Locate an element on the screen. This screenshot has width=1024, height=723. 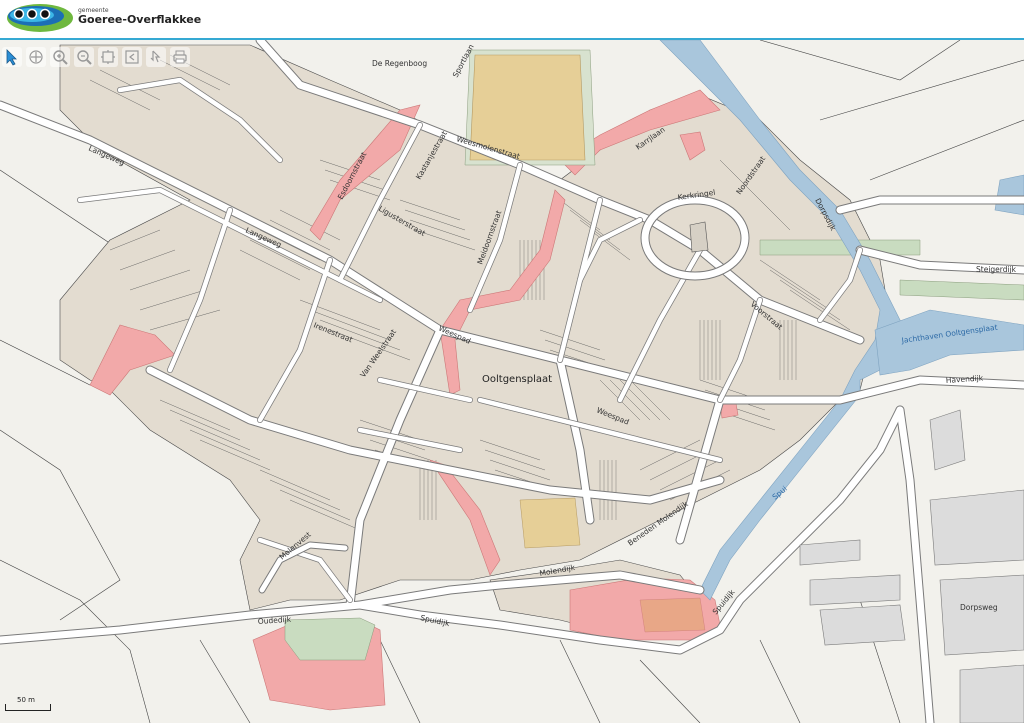
full-extent-icon is located at coordinates (108, 57).